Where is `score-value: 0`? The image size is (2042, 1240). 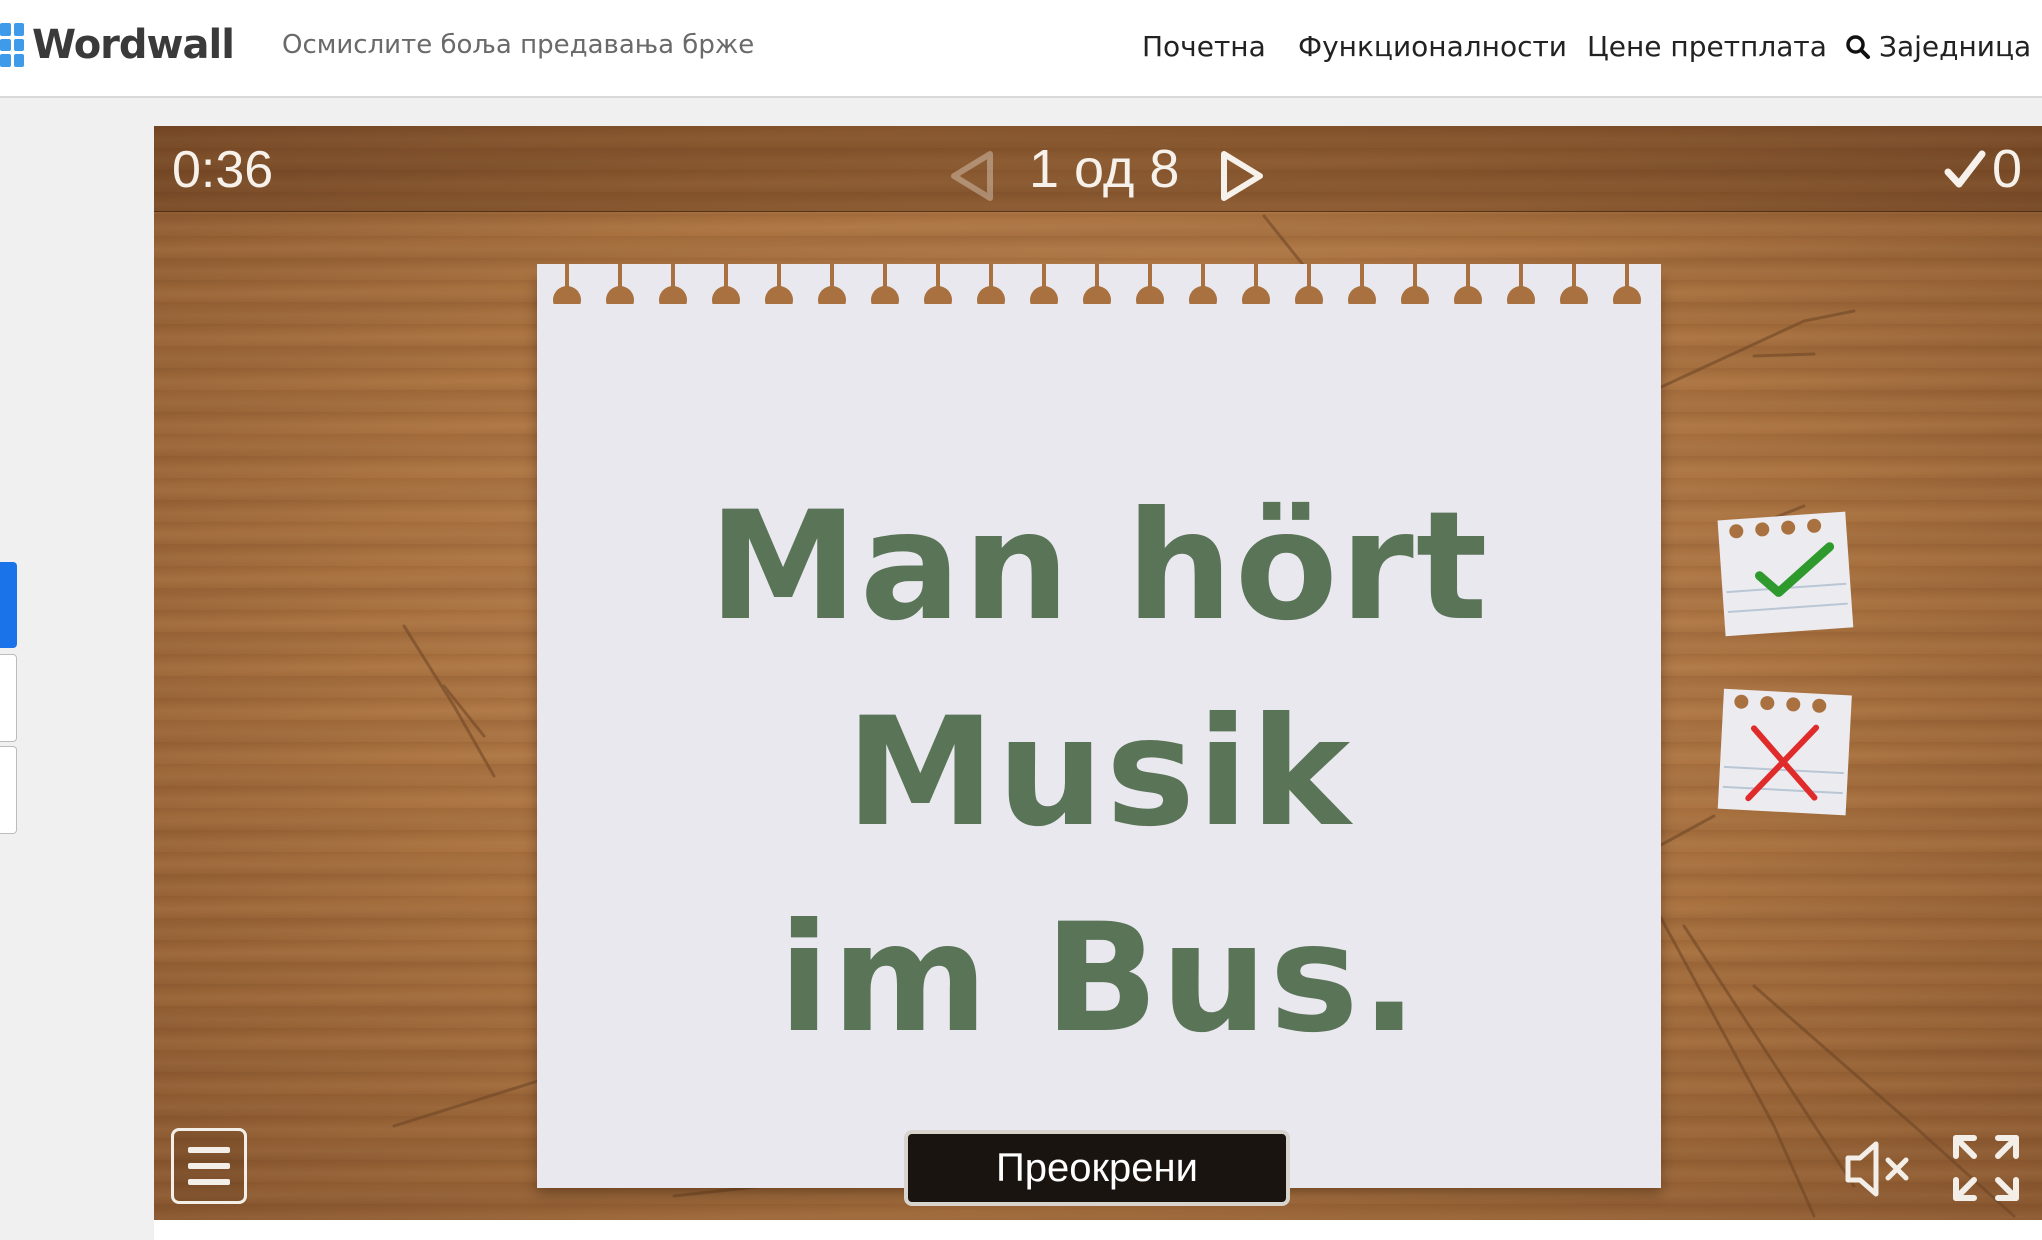
score-value: 0 is located at coordinates (2006, 169).